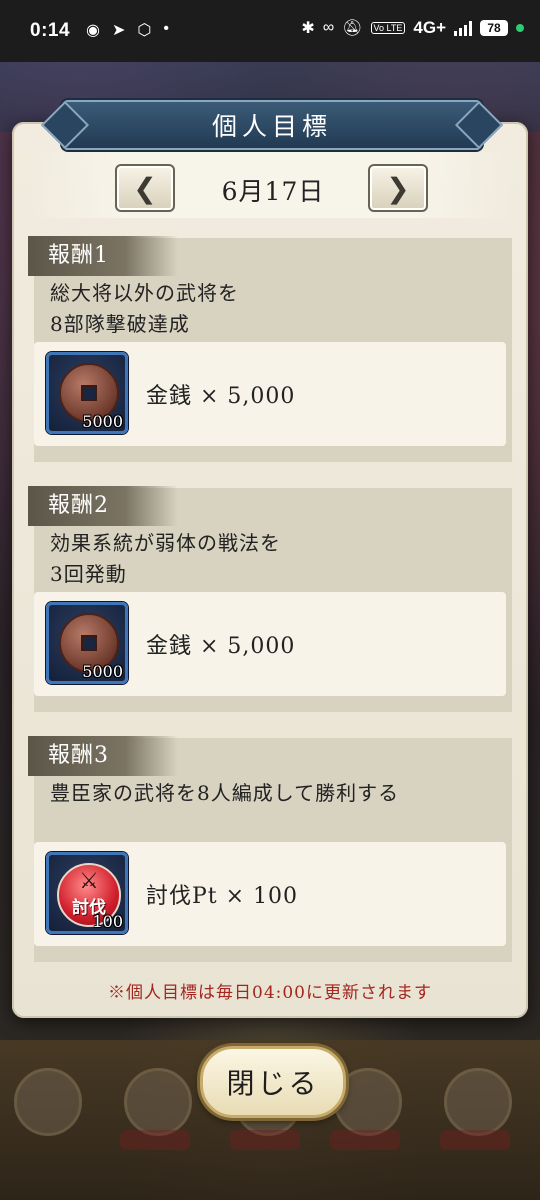 The height and width of the screenshot is (1200, 540). I want to click on reward-label: 報酬1, so click(103, 256).